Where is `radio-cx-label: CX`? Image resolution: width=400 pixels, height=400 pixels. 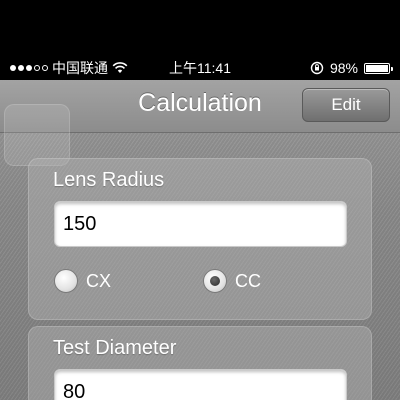
radio-cx-label: CX is located at coordinates (99, 280).